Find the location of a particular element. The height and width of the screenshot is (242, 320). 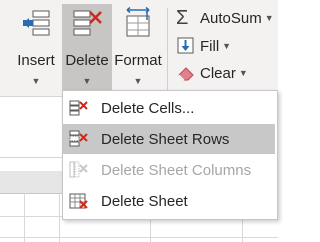

delete-label: Delete is located at coordinates (87, 60).